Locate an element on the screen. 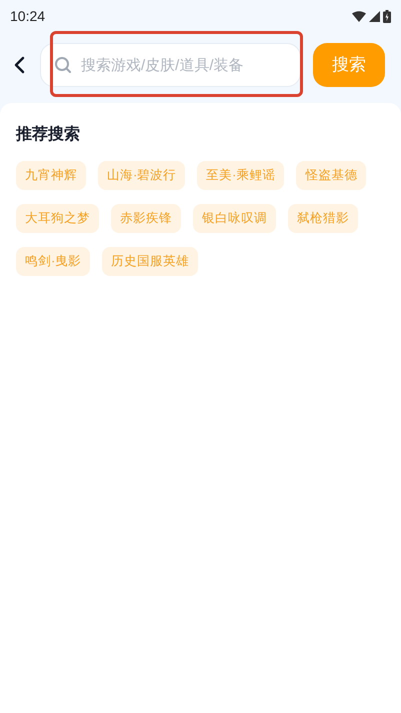 The image size is (401, 713). search-tag: 弑枪猎影 is located at coordinates (323, 218).